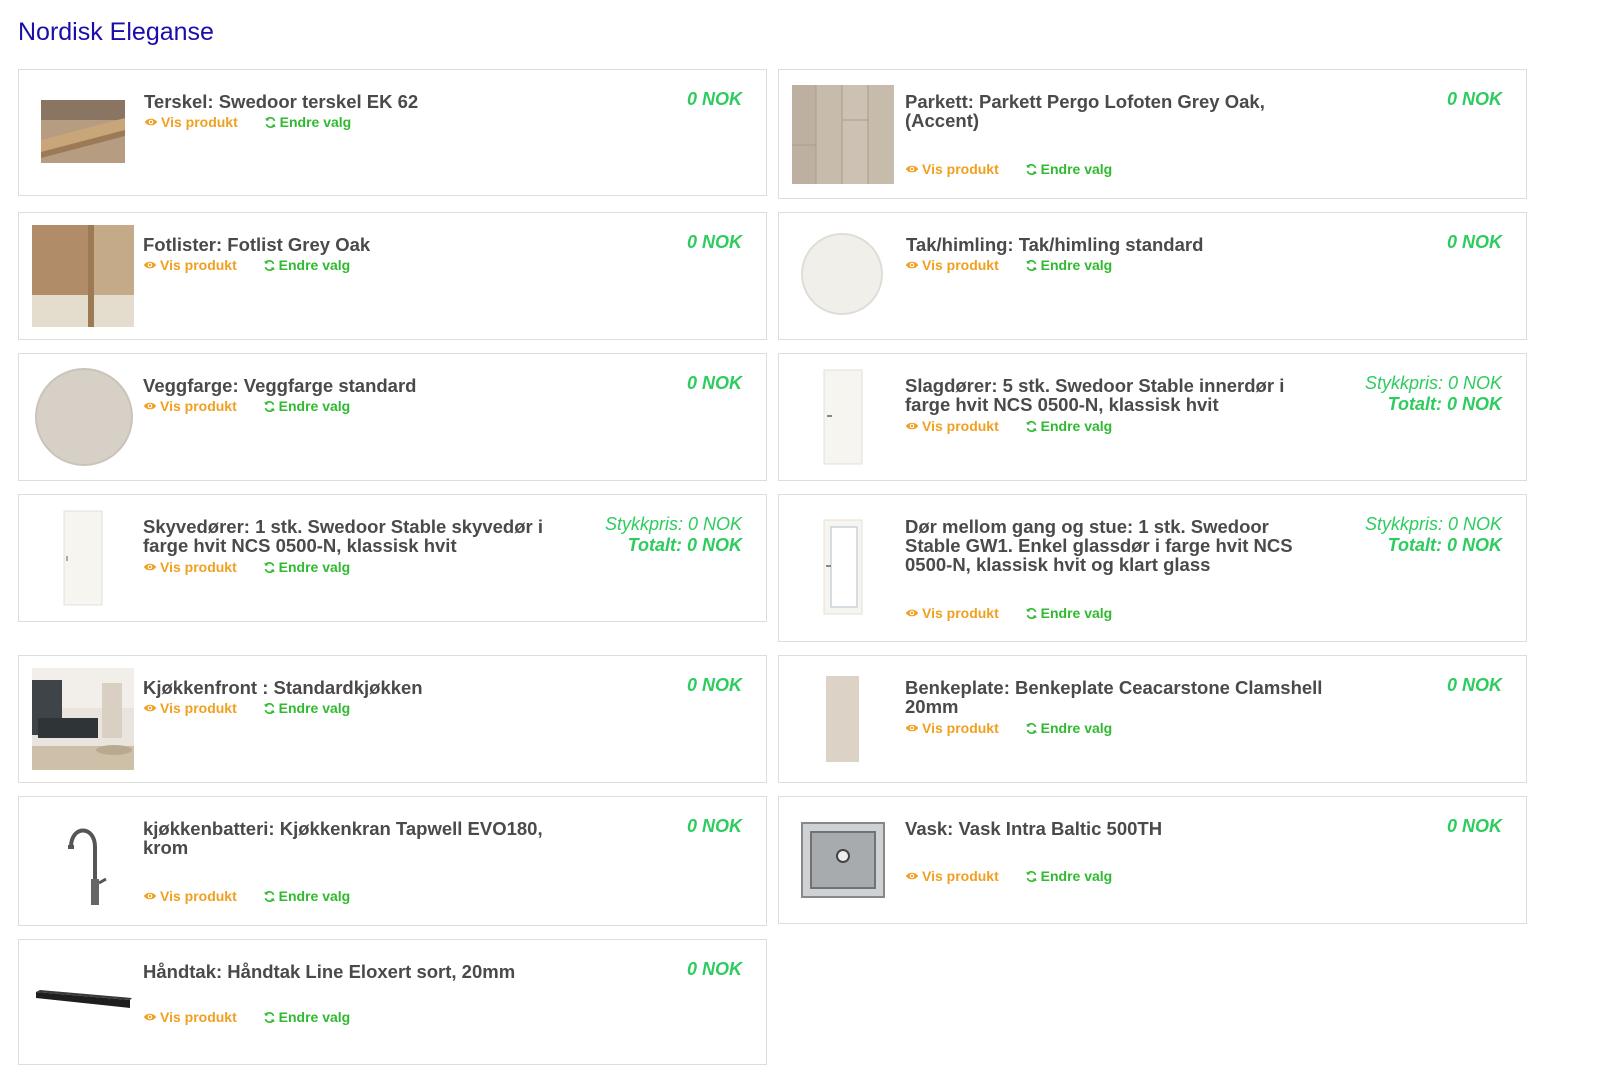  I want to click on sink-thumbnail, so click(843, 860).